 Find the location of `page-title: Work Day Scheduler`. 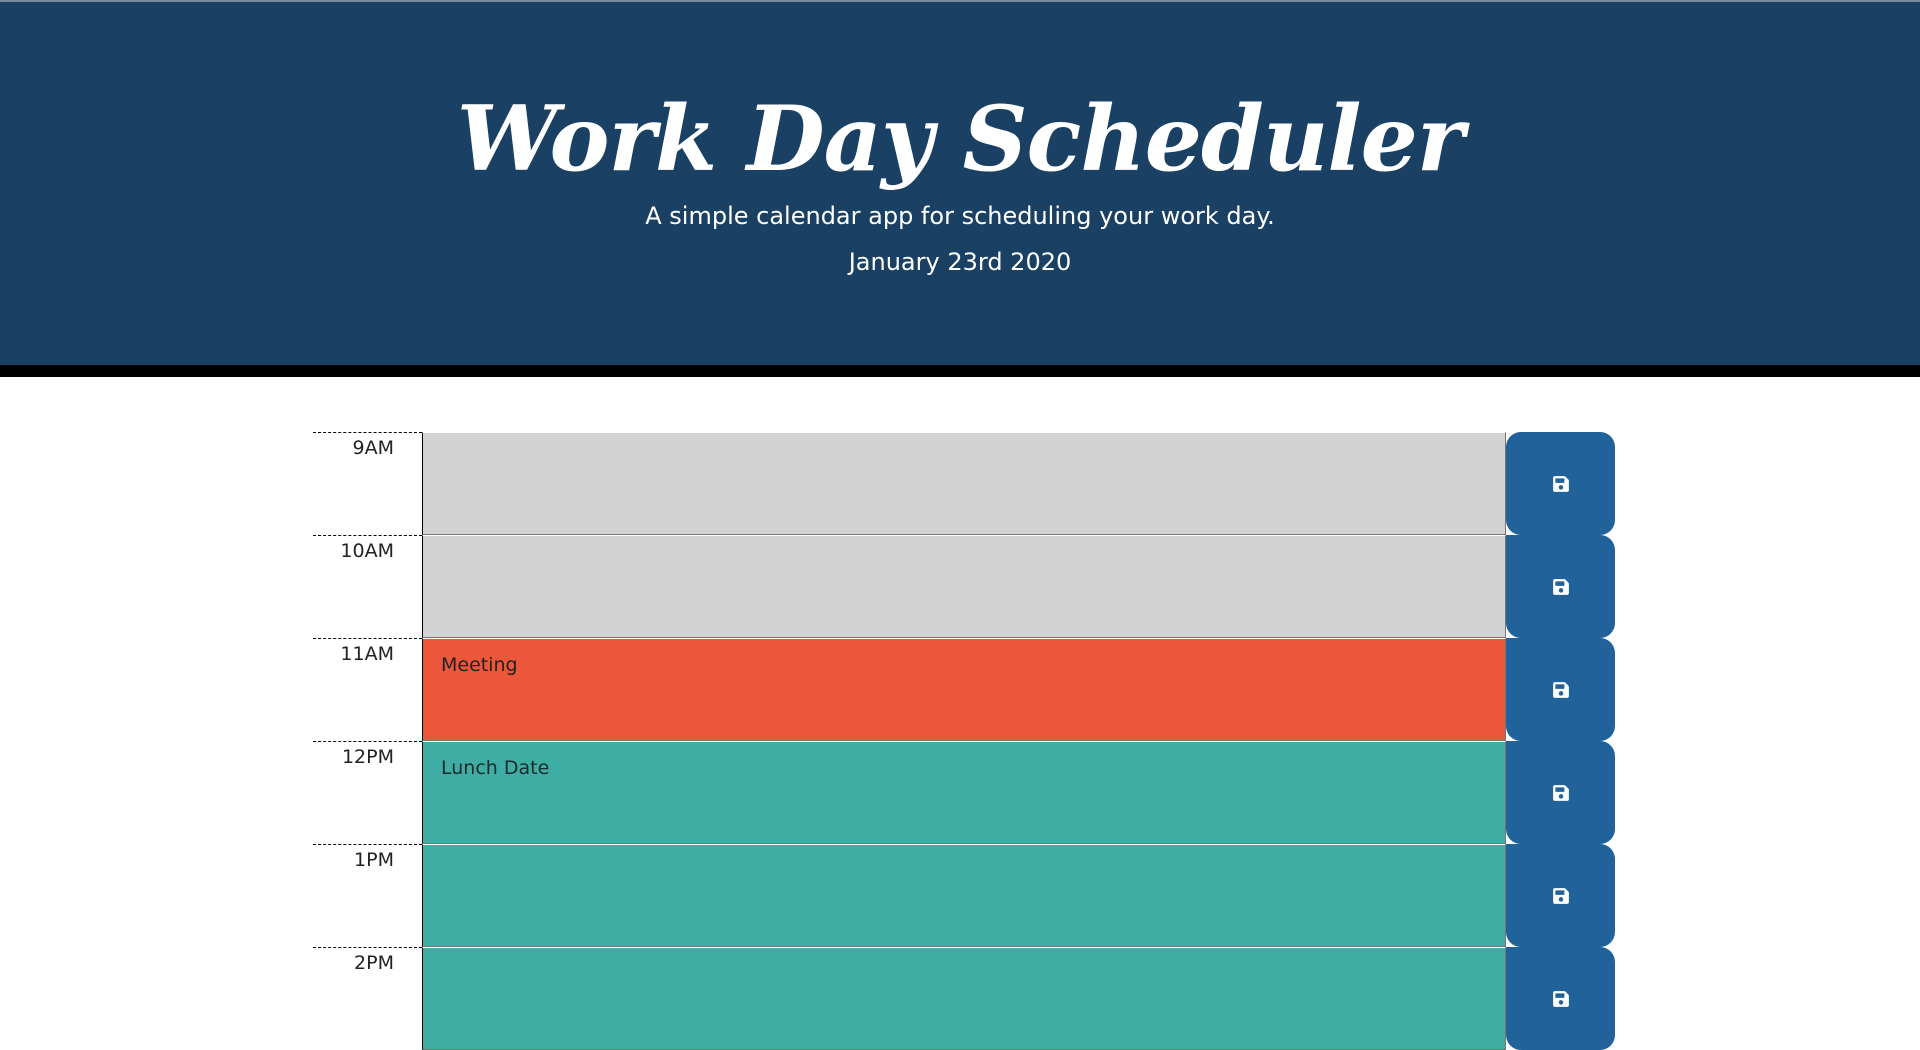

page-title: Work Day Scheduler is located at coordinates (960, 139).